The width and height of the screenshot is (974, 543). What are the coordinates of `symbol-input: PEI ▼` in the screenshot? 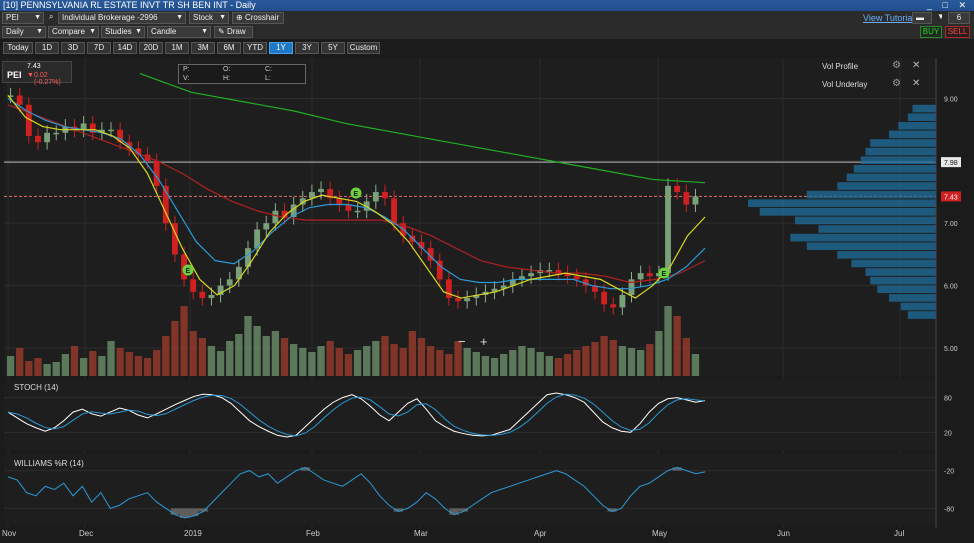 It's located at (23, 18).